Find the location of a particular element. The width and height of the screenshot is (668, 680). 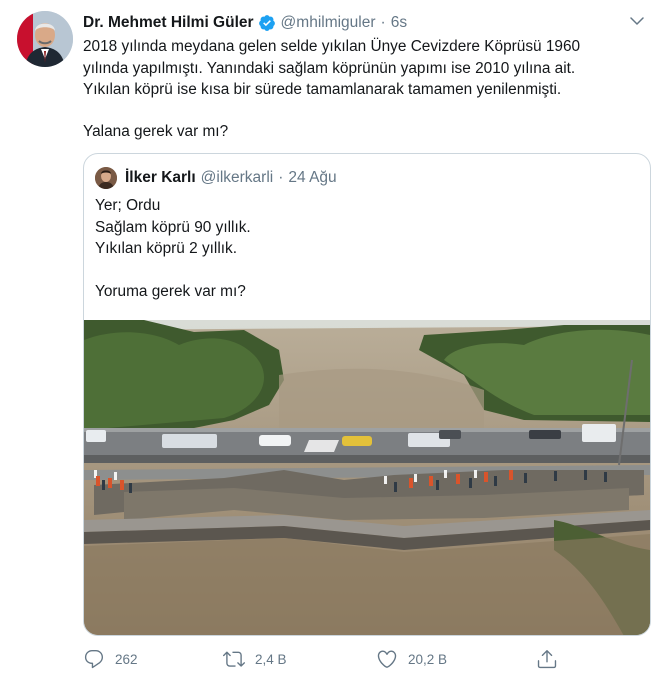

tweet-actions: 262 2,4 B 20,2 B is located at coordinates (323, 659).